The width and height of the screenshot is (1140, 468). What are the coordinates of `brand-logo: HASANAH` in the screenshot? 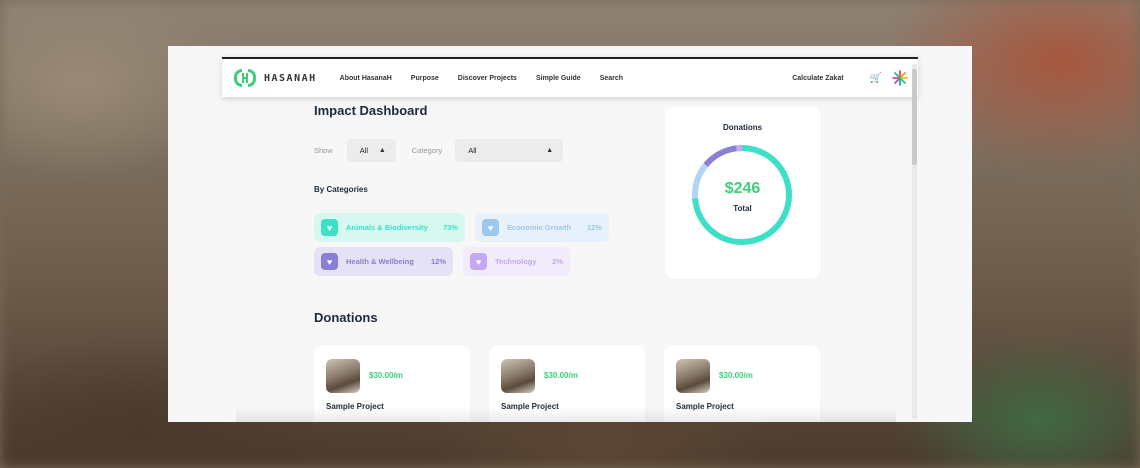 It's located at (275, 78).